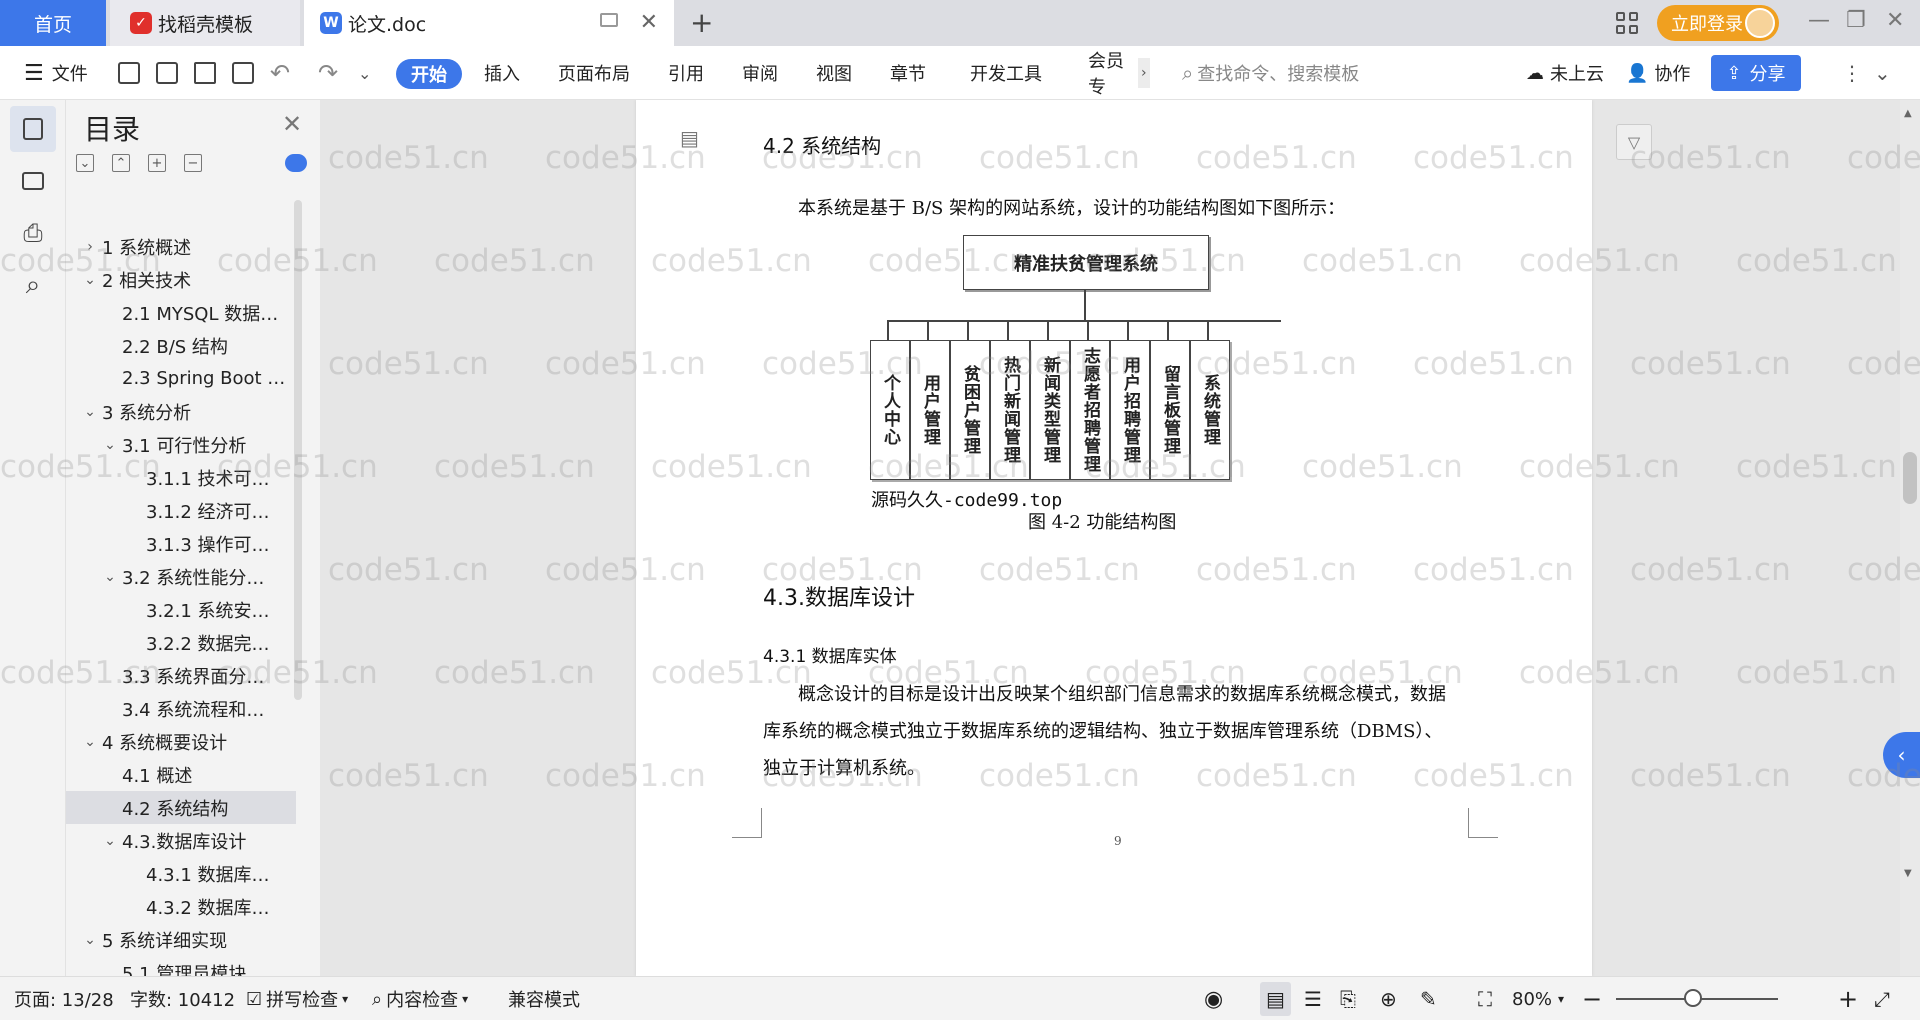 Image resolution: width=1920 pixels, height=1020 pixels. Describe the element at coordinates (56, 73) in the screenshot. I see `file-menu-button: ☰ 文件` at that location.